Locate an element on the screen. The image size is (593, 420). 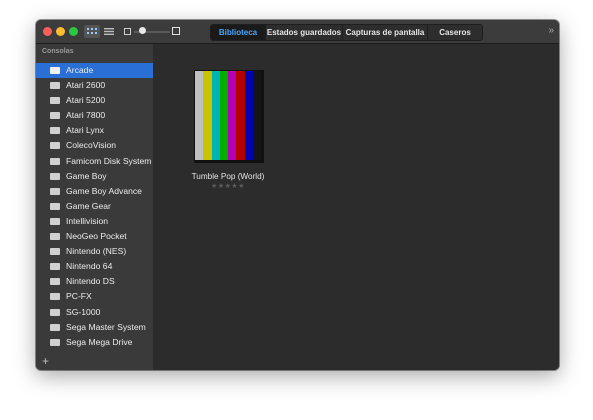
sidebar-item: Nintendo 64 is located at coordinates (94, 266).